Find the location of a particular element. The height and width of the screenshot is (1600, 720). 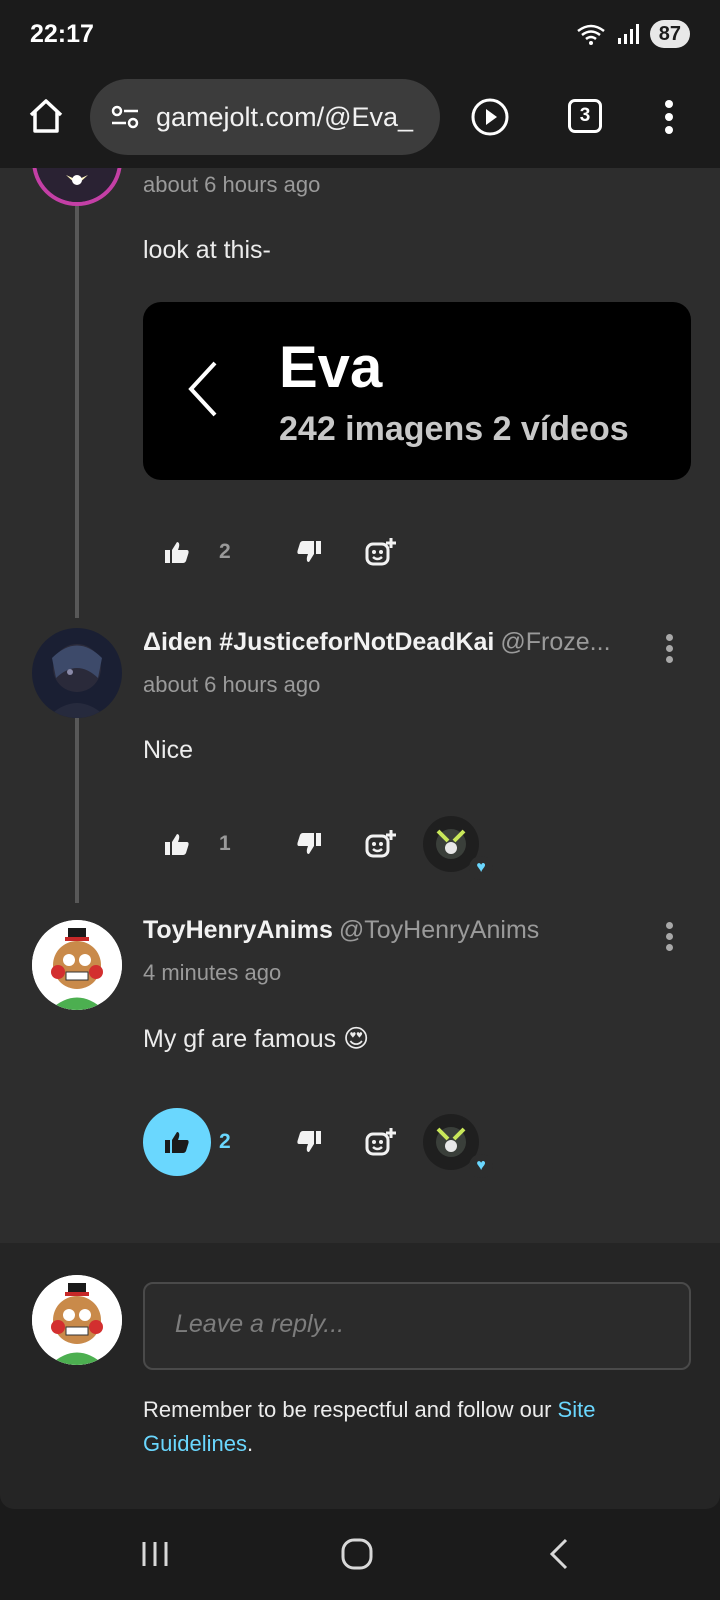

home-icon is located at coordinates (46, 116).